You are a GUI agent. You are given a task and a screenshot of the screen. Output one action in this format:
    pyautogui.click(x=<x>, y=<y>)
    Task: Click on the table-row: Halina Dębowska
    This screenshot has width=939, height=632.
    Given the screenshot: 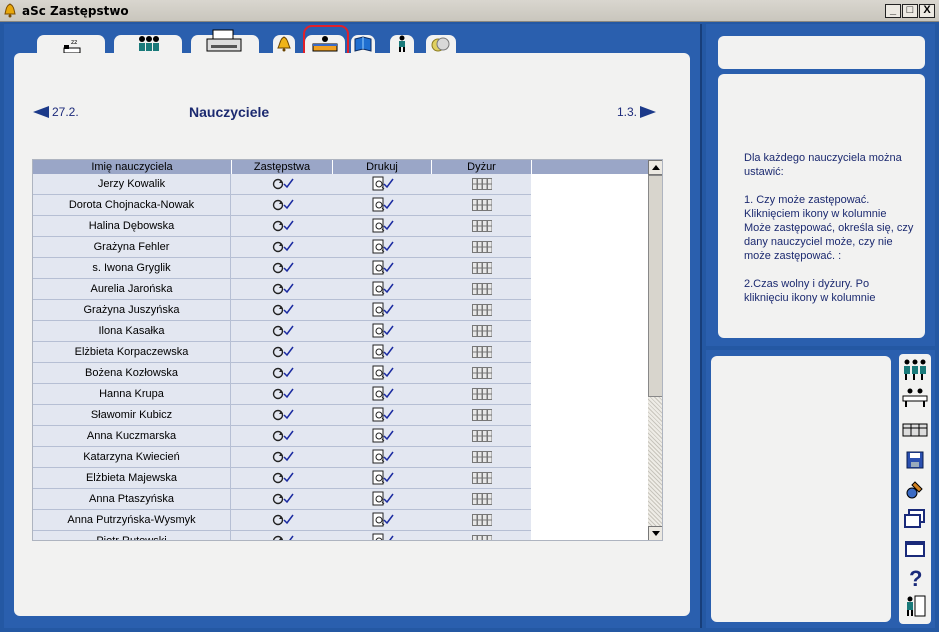 What is the action you would take?
    pyautogui.click(x=282, y=226)
    